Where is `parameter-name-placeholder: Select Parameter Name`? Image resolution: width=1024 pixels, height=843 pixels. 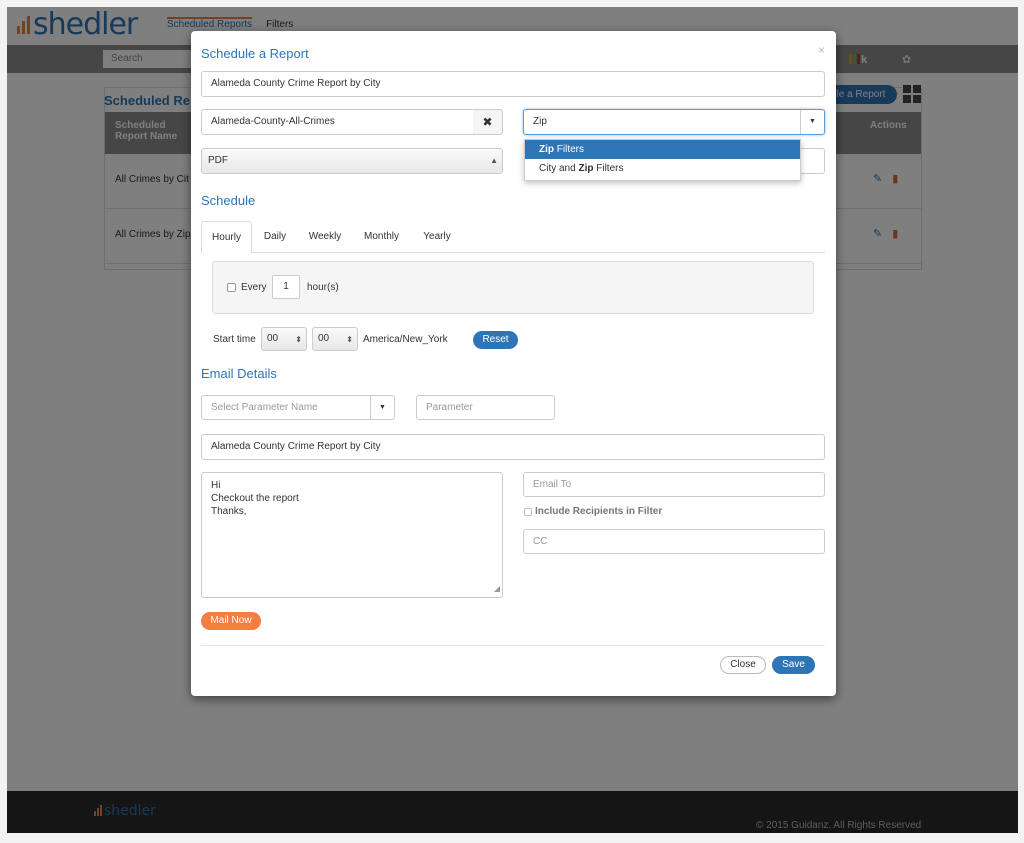
parameter-name-placeholder: Select Parameter Name is located at coordinates (264, 407).